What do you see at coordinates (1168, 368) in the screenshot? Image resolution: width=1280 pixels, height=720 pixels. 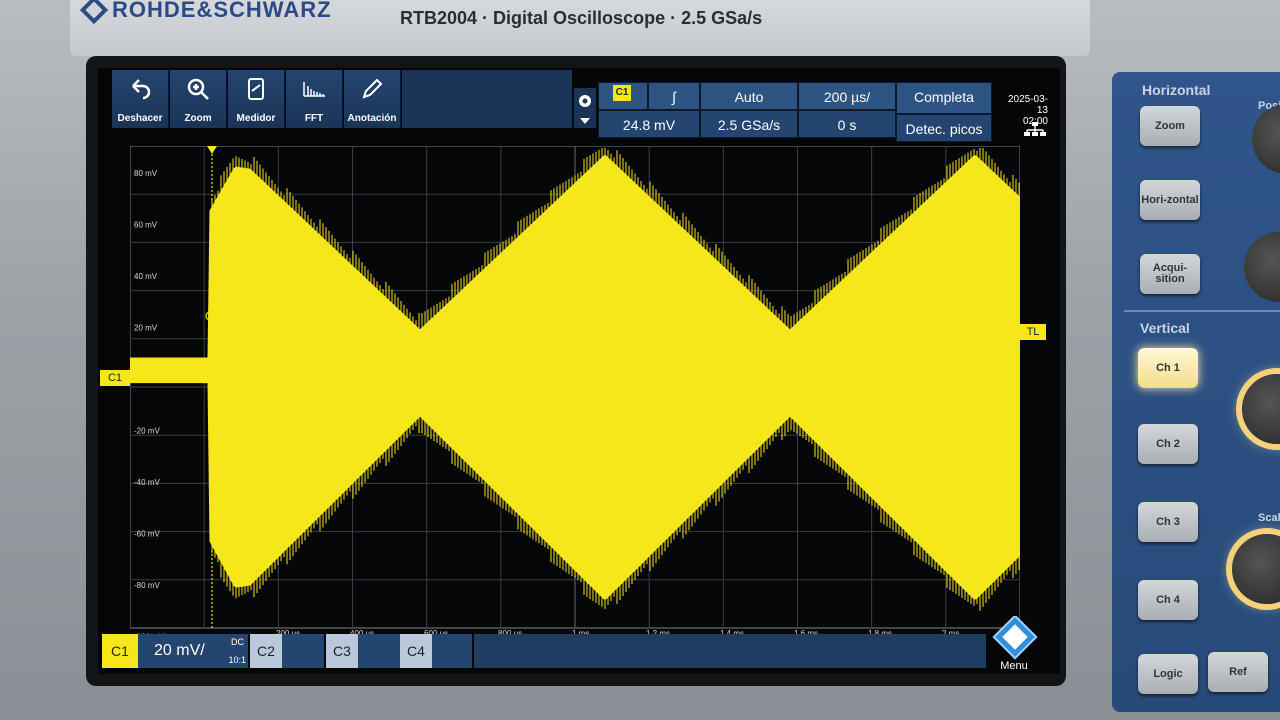 I see `ch1-hw-button: Ch 1` at bounding box center [1168, 368].